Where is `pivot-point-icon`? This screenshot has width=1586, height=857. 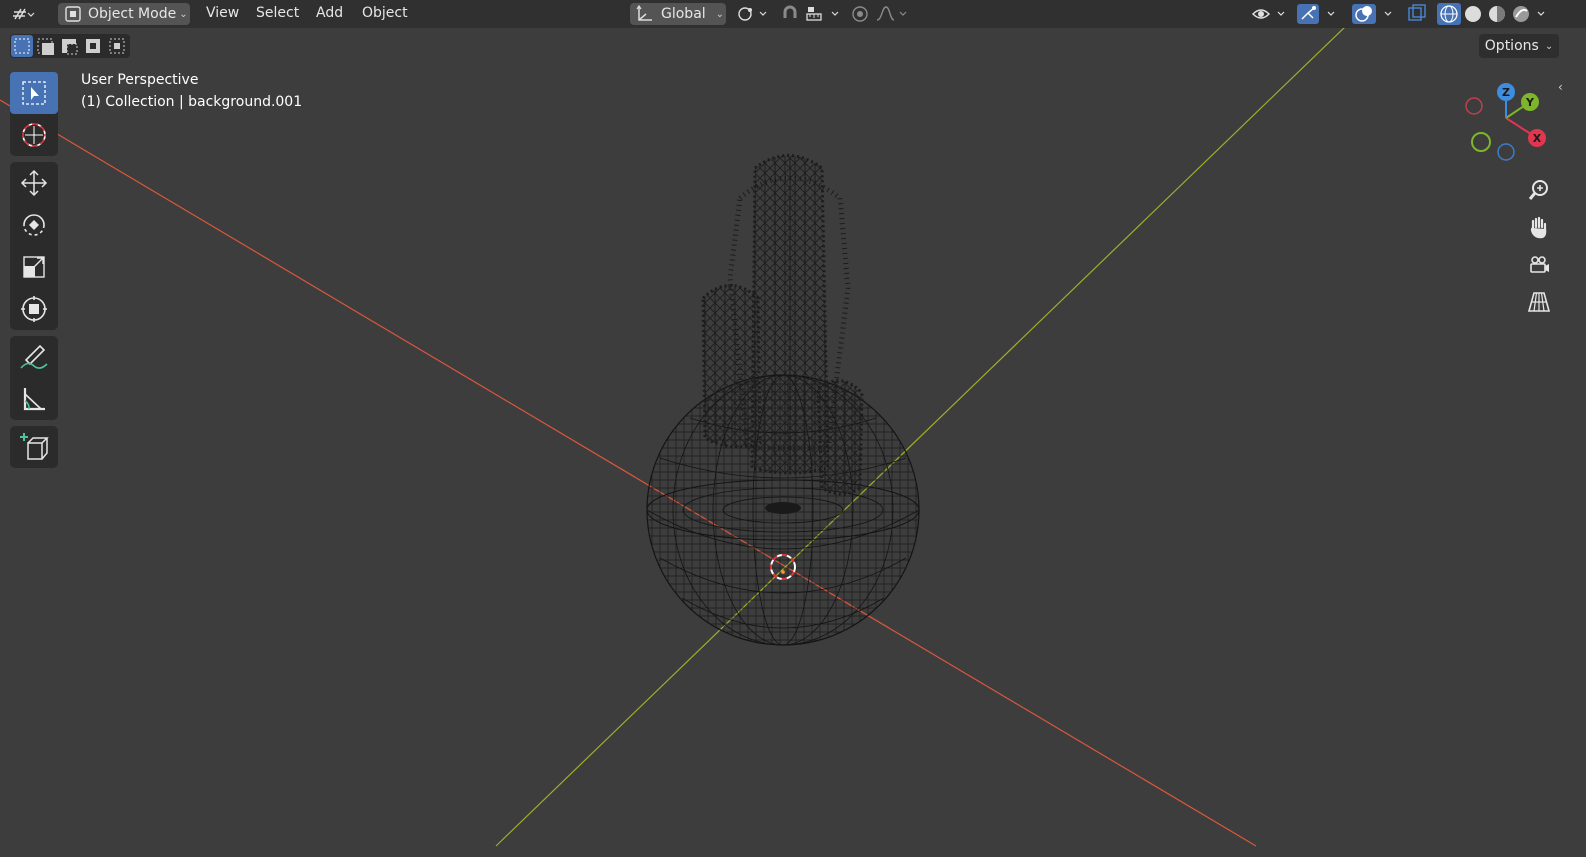 pivot-point-icon is located at coordinates (752, 14).